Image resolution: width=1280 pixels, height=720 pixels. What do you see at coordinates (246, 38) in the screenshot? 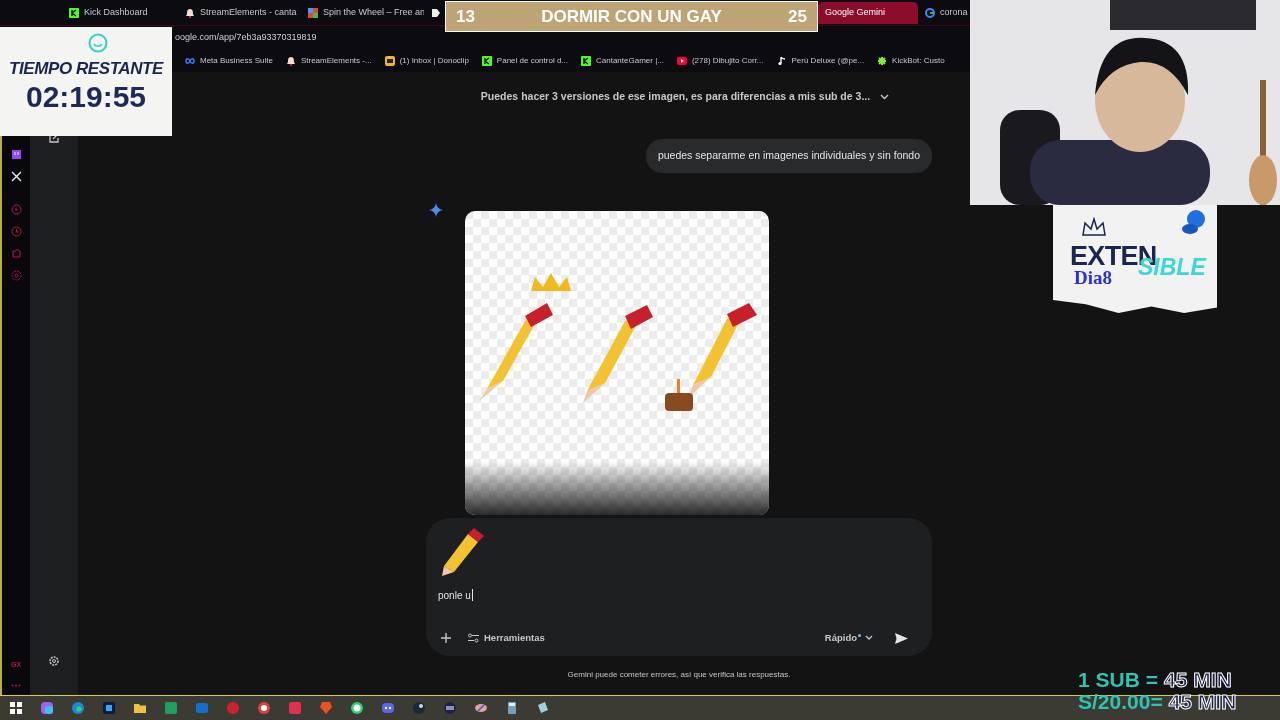
I see `address-field: oogle.com/app/7eb3a93370319819` at bounding box center [246, 38].